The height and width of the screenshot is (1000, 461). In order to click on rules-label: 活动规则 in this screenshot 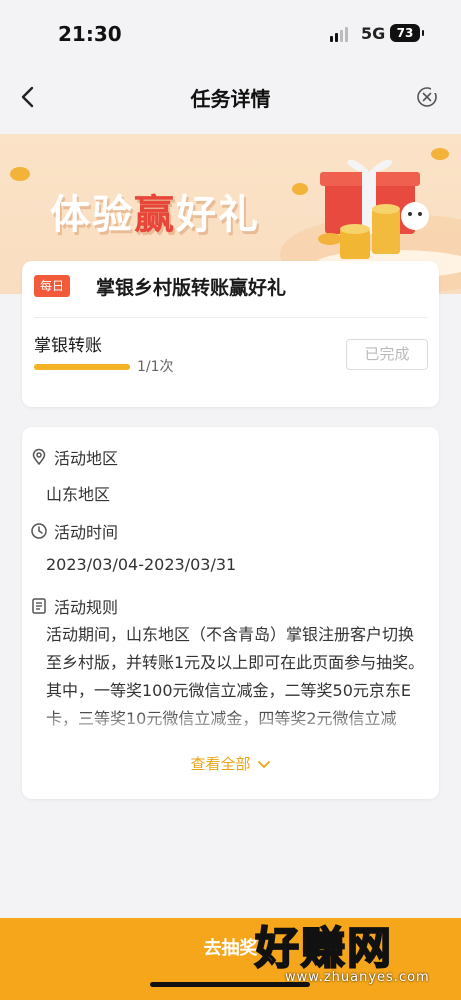, I will do `click(86, 607)`.